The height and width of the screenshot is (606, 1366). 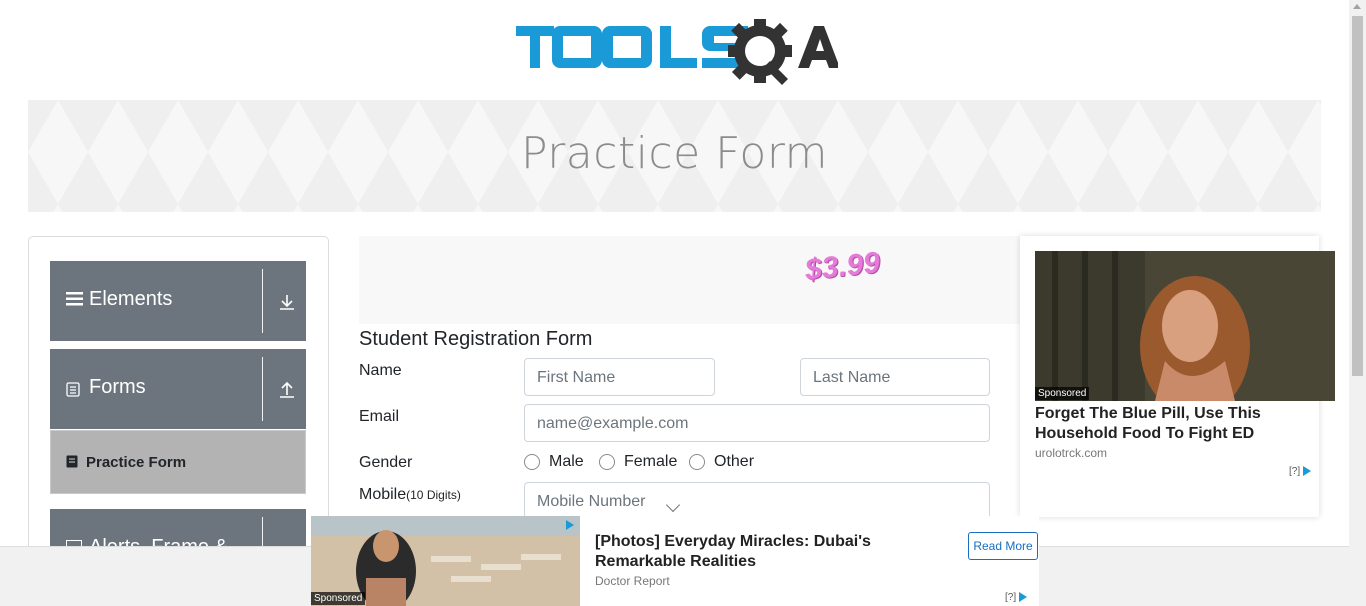 I want to click on sidebar-group-elements: Elements, so click(x=178, y=301).